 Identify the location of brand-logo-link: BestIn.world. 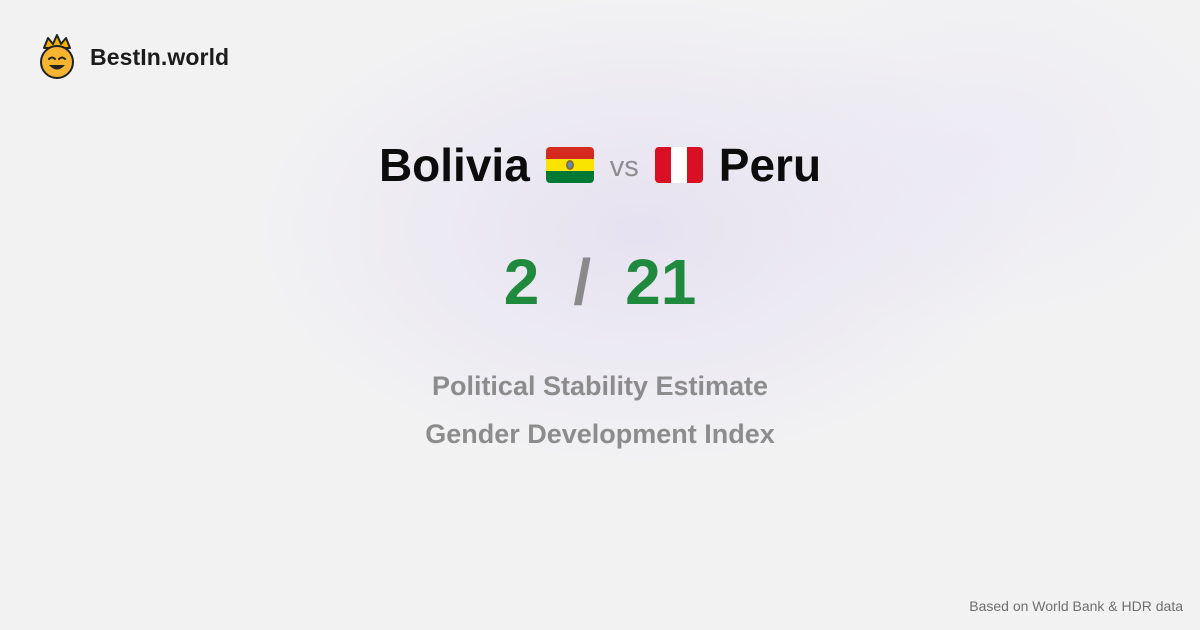
(133, 57).